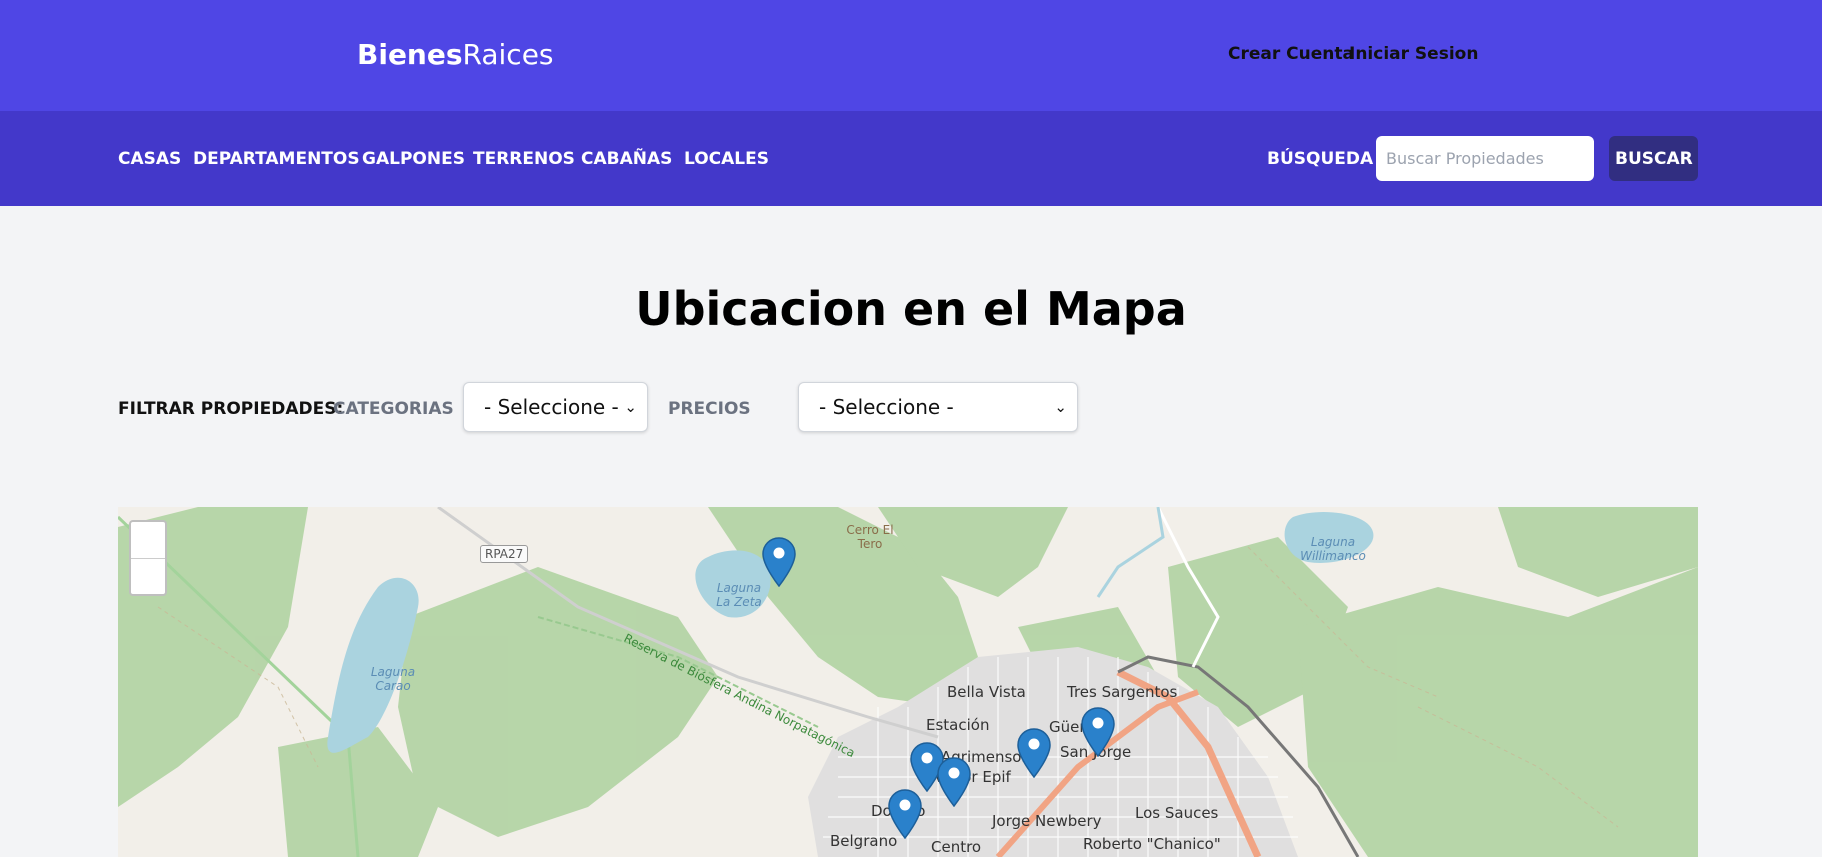 The image size is (1822, 857). Describe the element at coordinates (726, 159) in the screenshot. I see `nav-locales: LOCALES` at that location.